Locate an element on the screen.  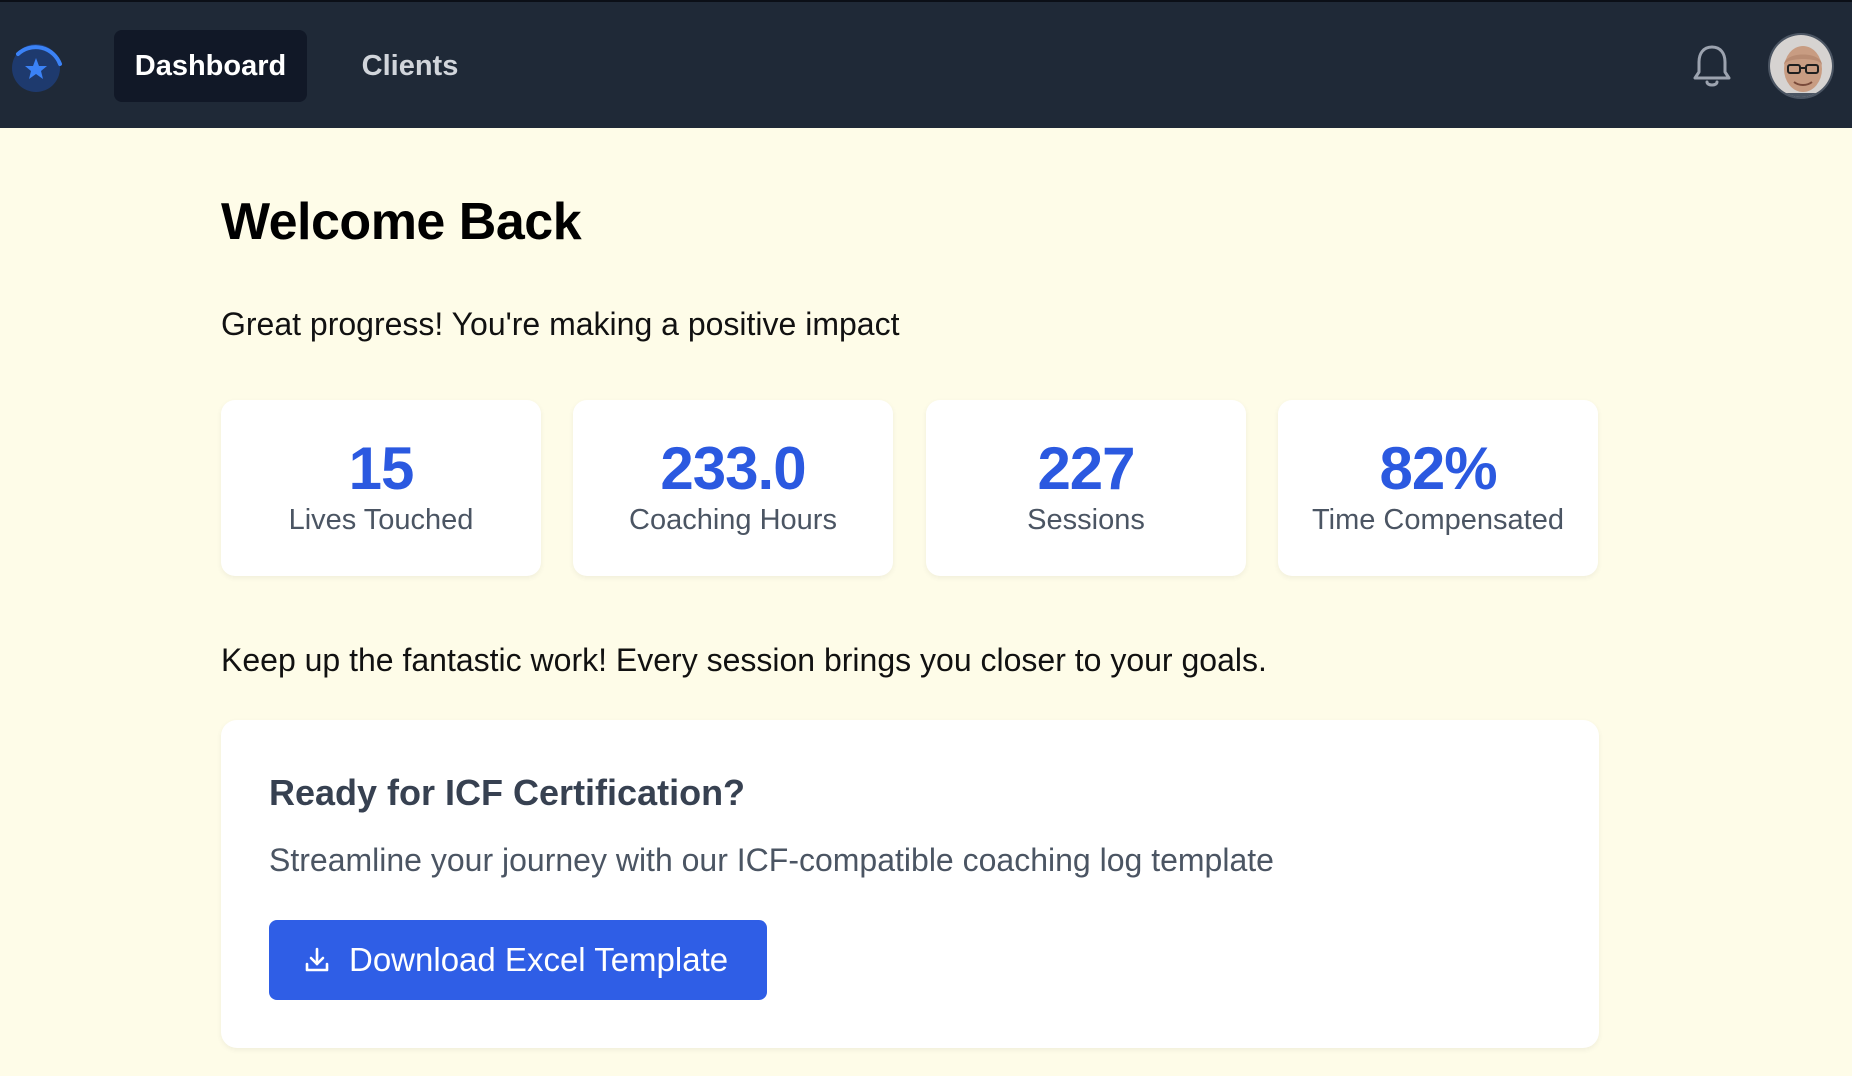
download-excel-template-button: Download Excel Template is located at coordinates (518, 960).